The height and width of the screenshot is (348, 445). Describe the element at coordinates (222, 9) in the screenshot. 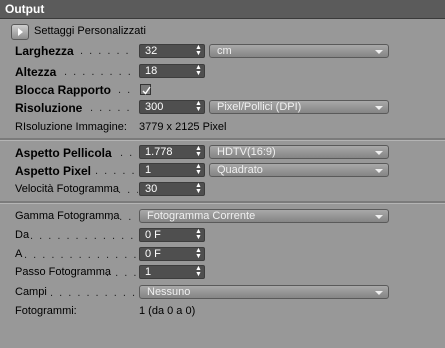

I see `panel-header: Output` at that location.